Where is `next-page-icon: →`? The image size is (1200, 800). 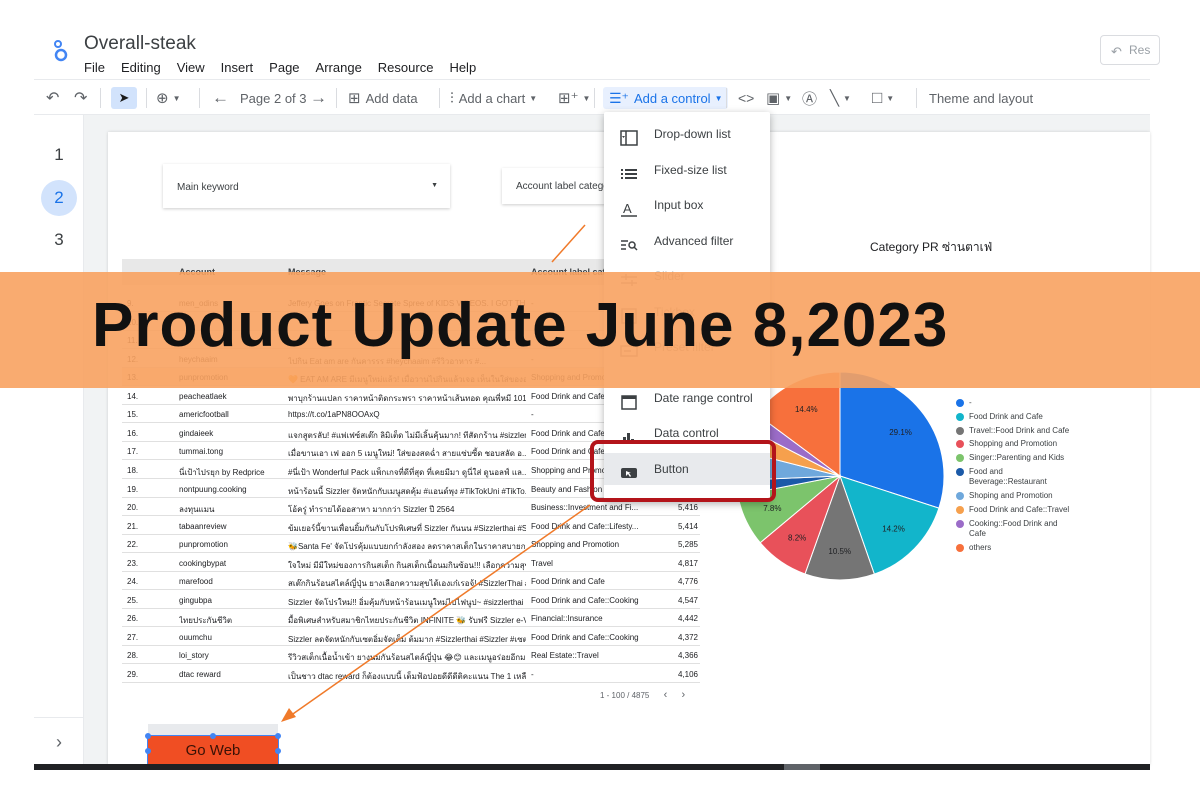
next-page-icon: → is located at coordinates (318, 98).